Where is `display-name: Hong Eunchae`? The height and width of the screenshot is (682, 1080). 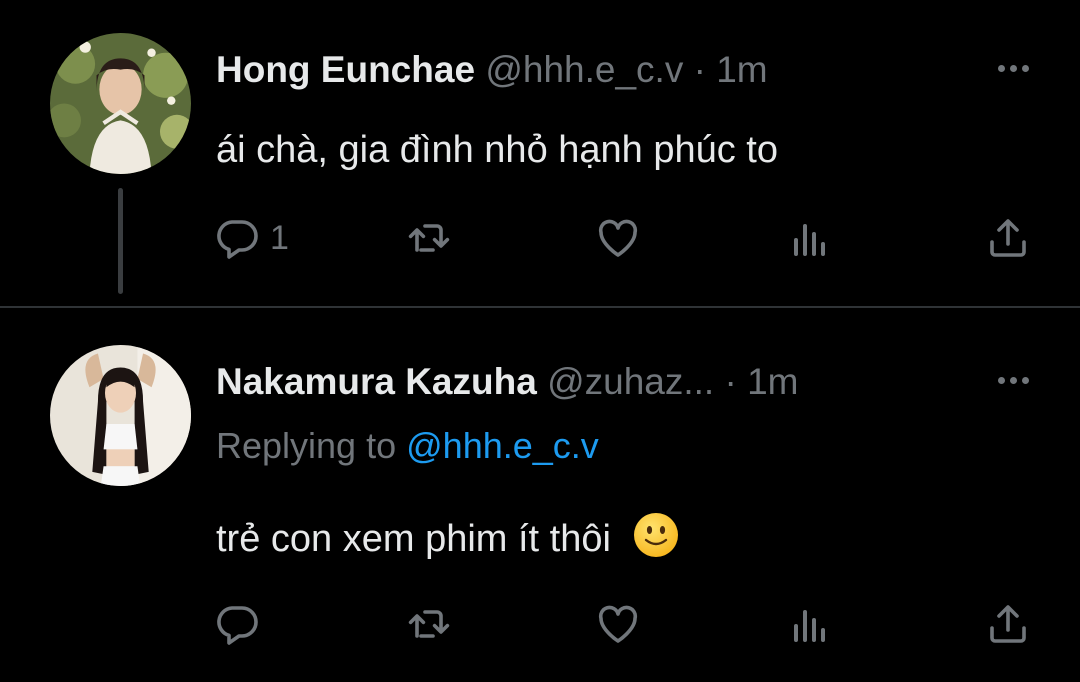 display-name: Hong Eunchae is located at coordinates (345, 69).